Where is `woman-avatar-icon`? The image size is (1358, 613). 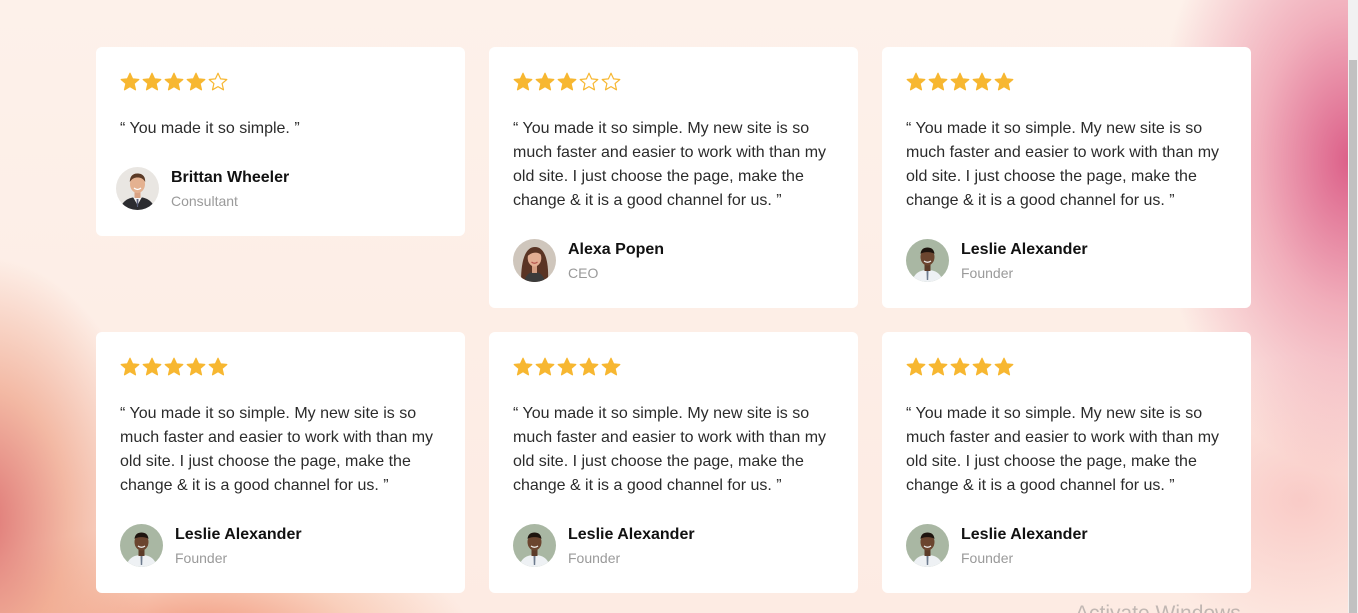
woman-avatar-icon is located at coordinates (534, 260).